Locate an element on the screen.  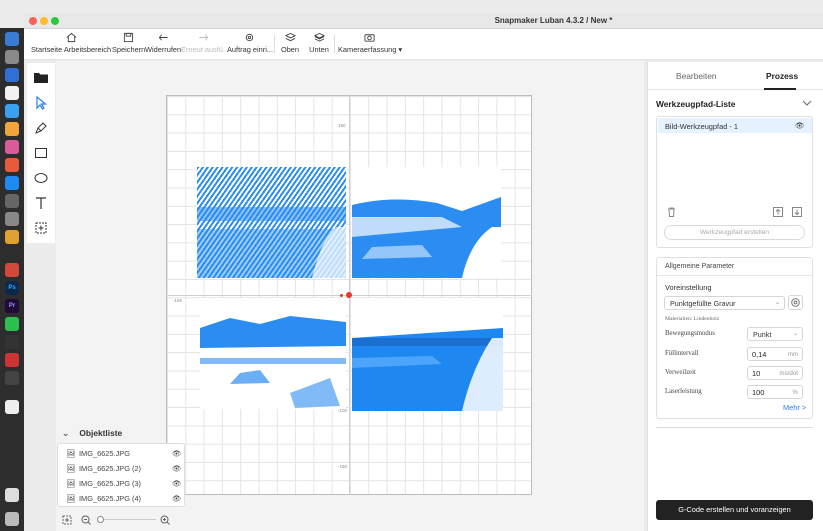
fill-interval-label: Füllintervall is located at coordinates (682, 353).